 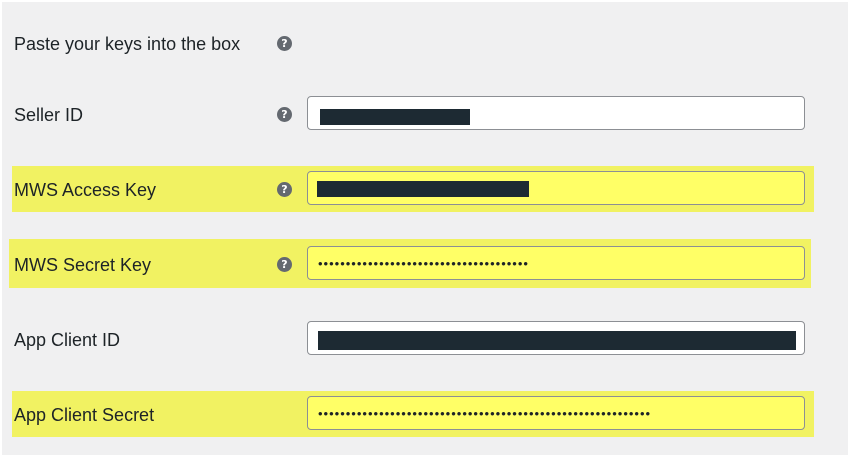 I want to click on mws-access-key-label: MWS Access Key, so click(x=85, y=190).